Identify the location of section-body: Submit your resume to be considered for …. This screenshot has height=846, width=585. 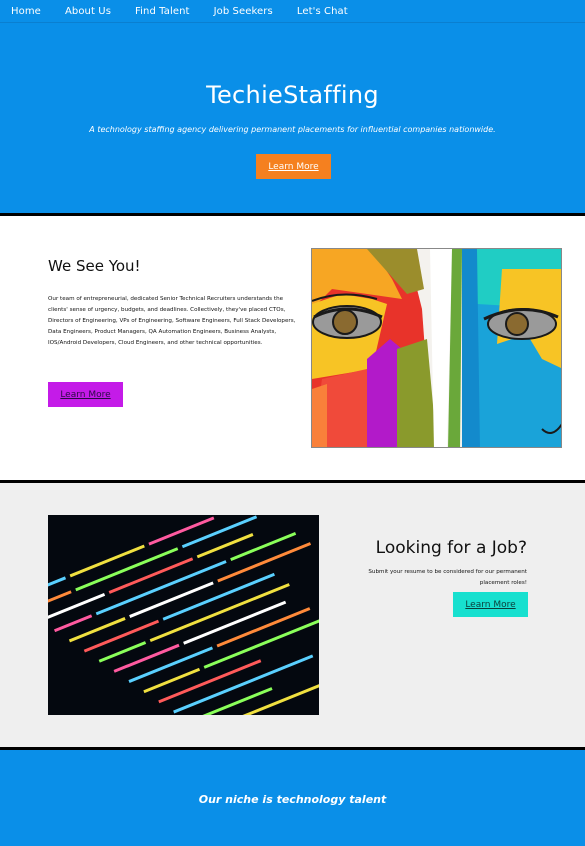
(447, 577).